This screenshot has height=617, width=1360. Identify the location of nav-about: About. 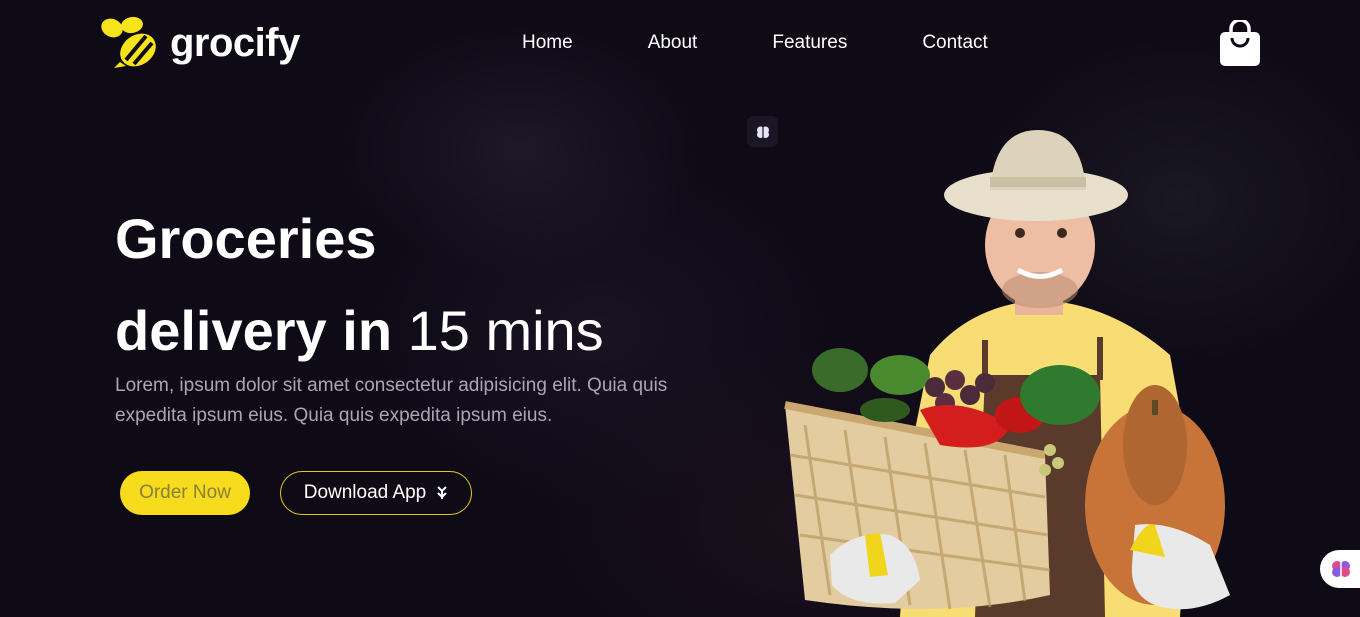
(673, 43).